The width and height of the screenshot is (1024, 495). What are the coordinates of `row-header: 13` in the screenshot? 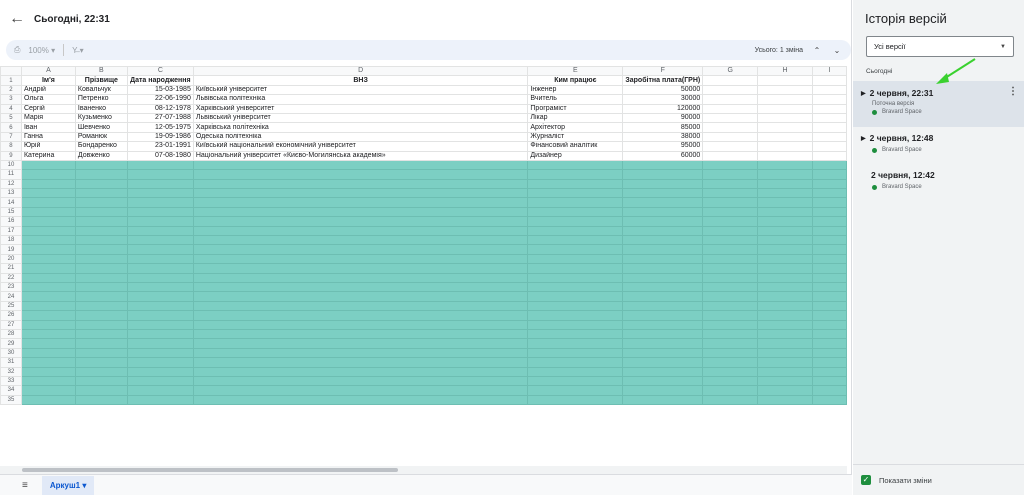 It's located at (11, 193).